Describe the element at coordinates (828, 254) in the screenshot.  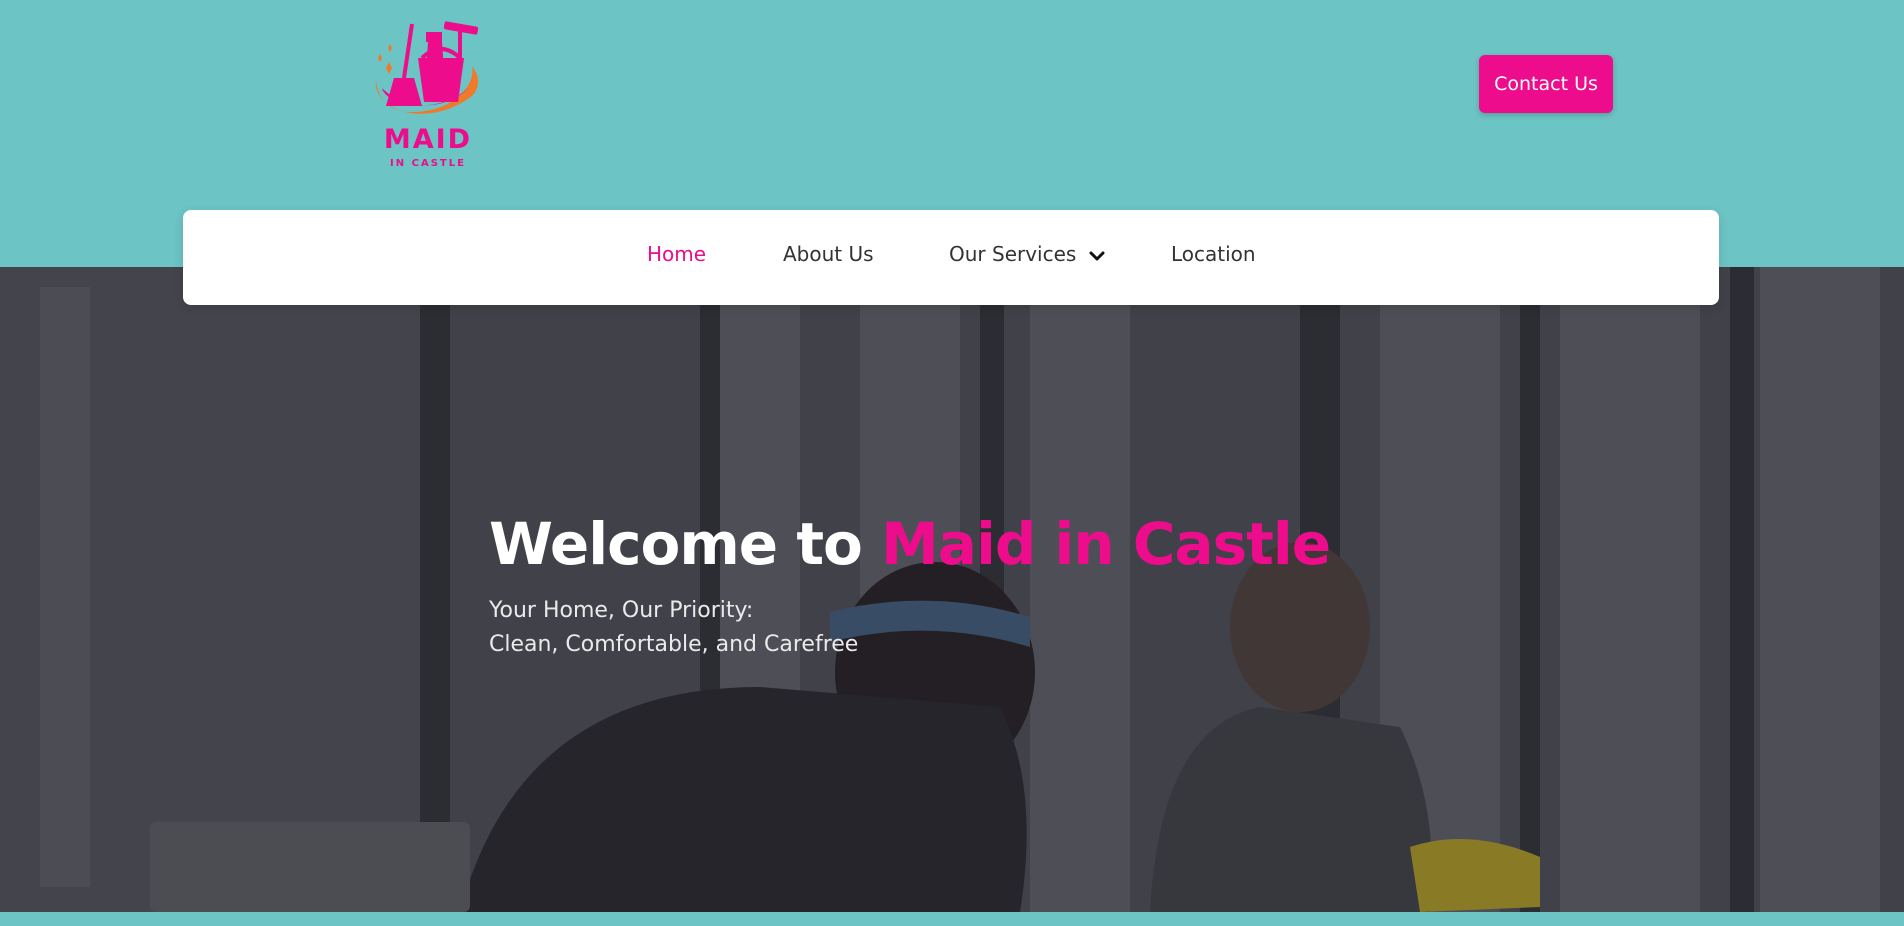
I see `nav-item-about-us: About Us` at that location.